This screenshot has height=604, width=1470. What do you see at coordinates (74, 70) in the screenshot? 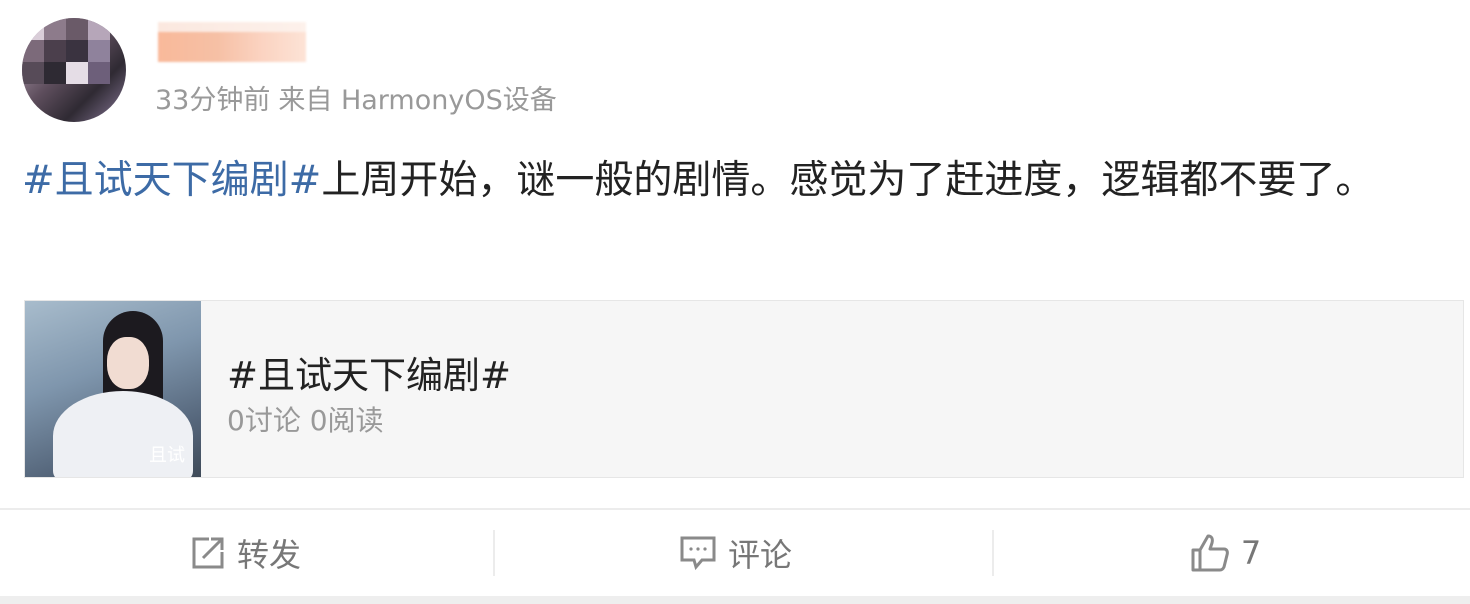
I see `avatar` at bounding box center [74, 70].